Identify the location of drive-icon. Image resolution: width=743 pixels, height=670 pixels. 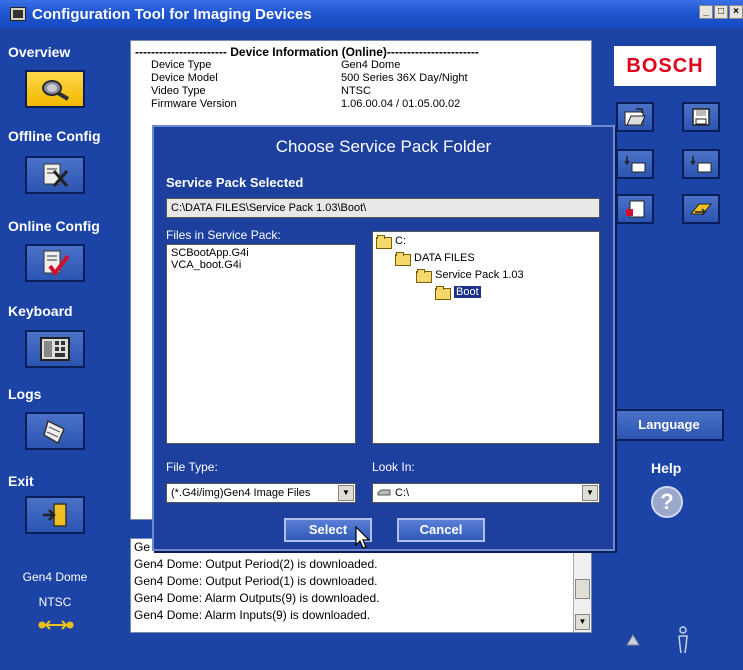
(384, 492).